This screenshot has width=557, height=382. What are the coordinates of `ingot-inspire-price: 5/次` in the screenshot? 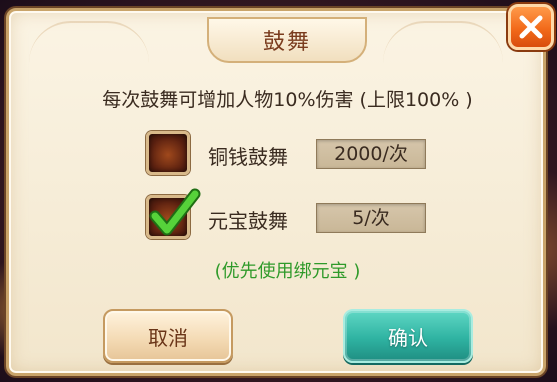 It's located at (371, 218).